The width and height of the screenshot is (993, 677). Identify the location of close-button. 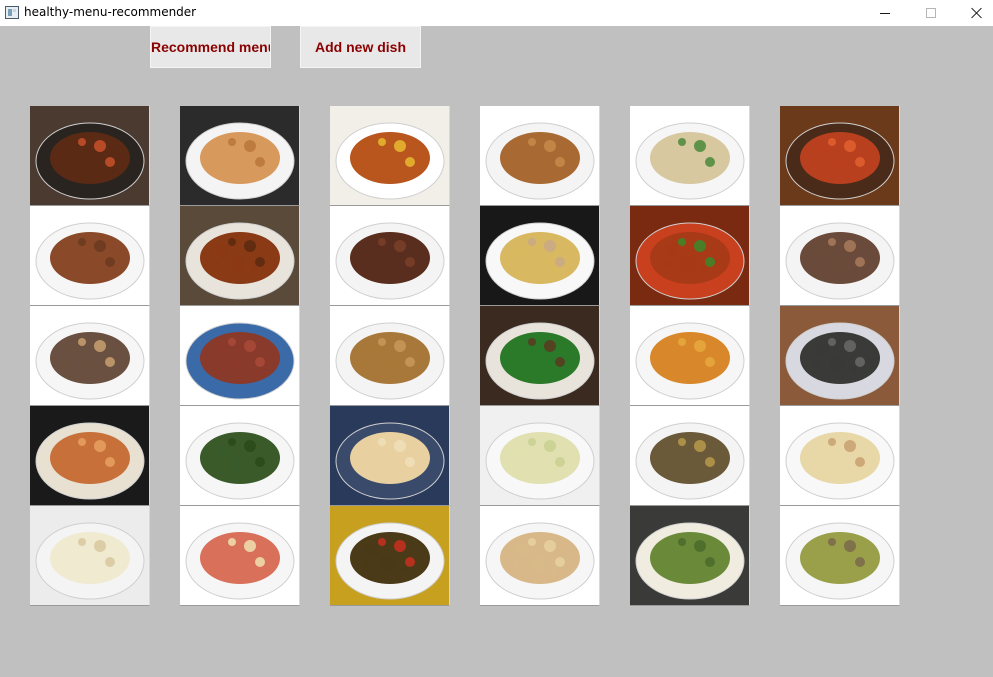
(973, 13).